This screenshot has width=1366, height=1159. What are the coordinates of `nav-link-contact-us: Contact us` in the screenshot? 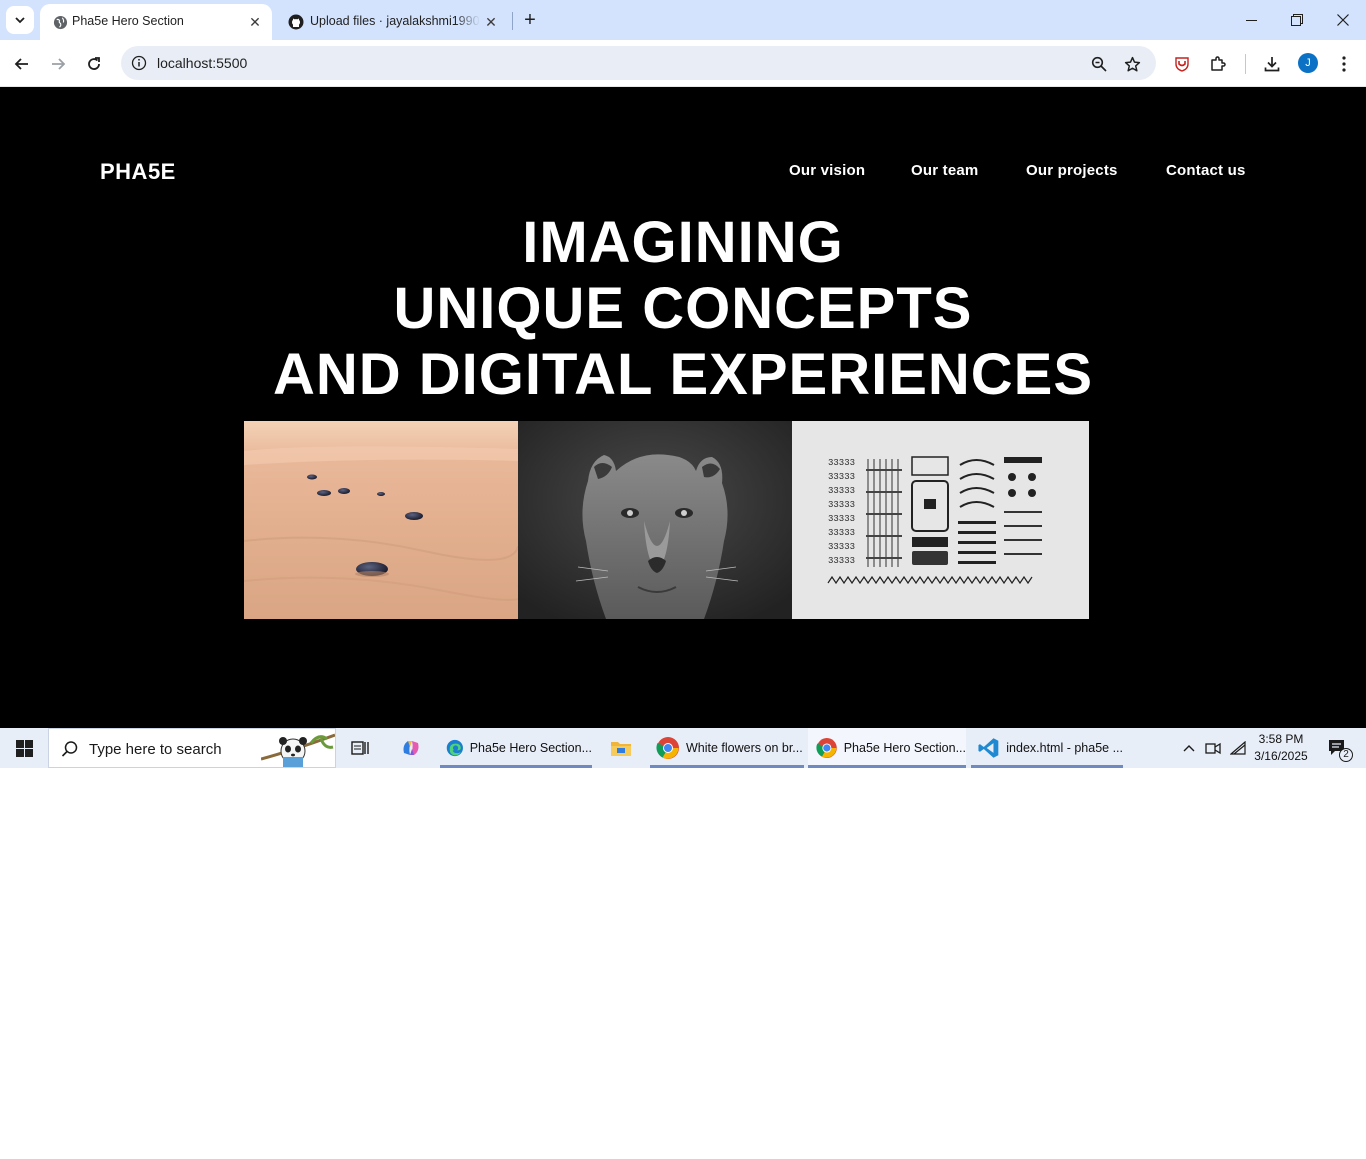 It's located at (1206, 170).